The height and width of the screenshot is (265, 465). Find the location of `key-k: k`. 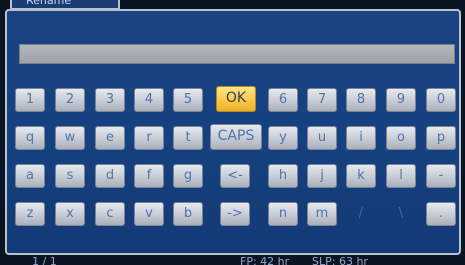

key-k: k is located at coordinates (361, 176).